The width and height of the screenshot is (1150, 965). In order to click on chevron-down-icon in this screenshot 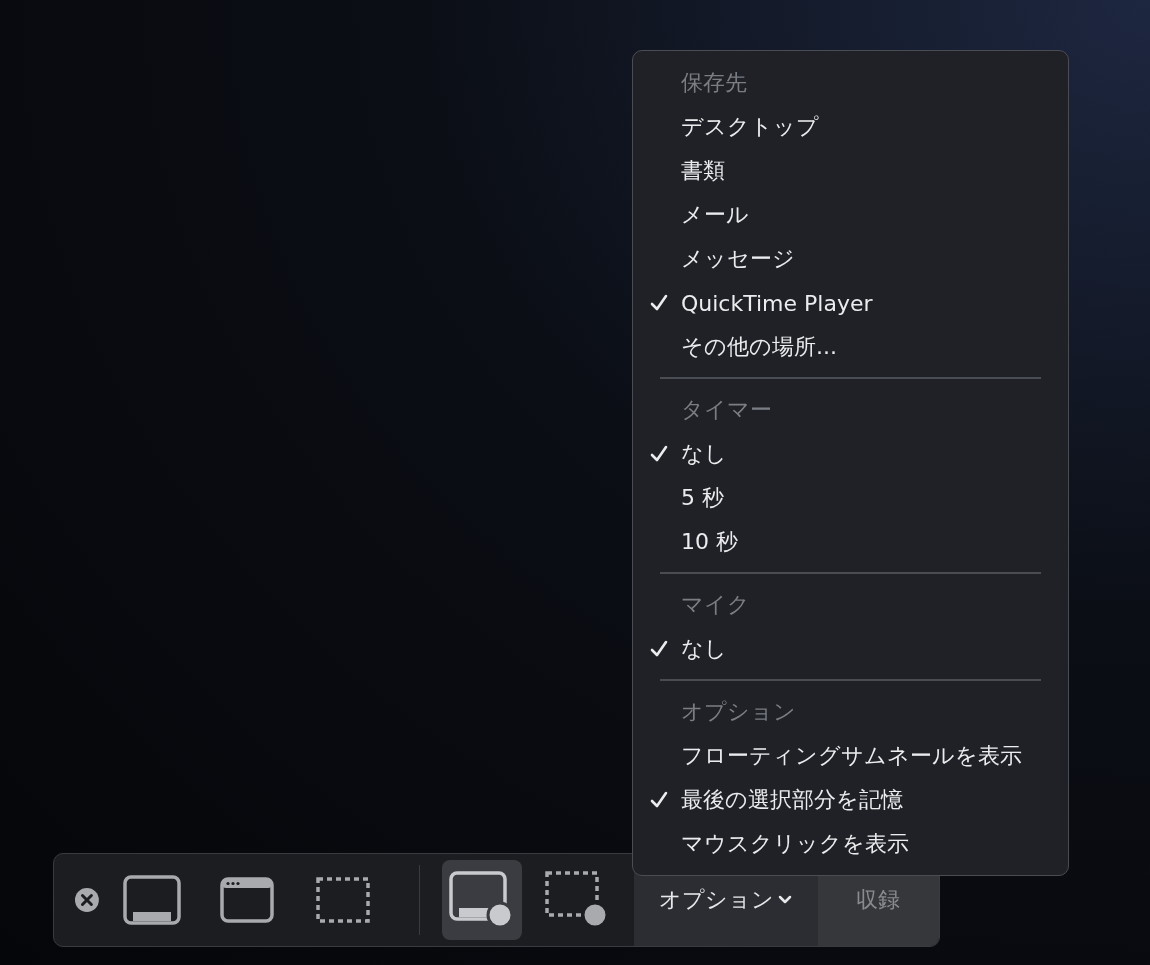, I will do `click(785, 900)`.